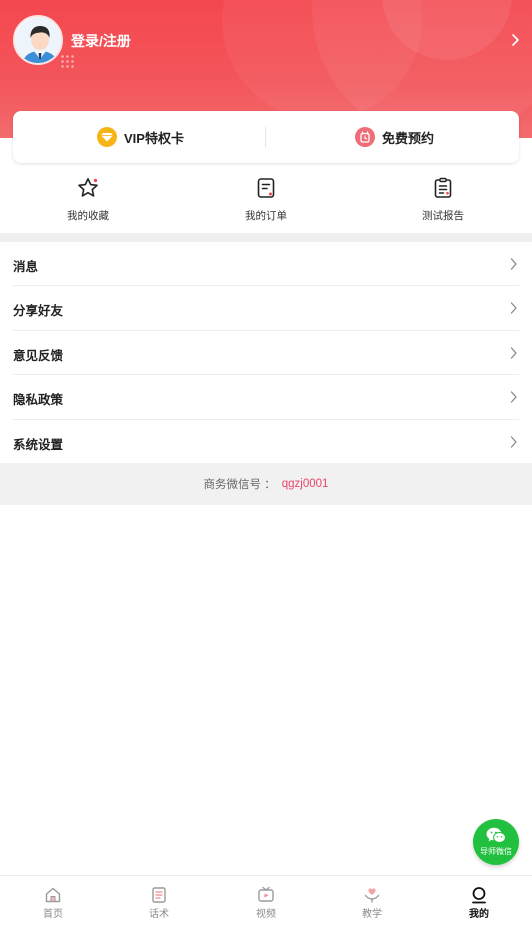 The height and width of the screenshot is (925, 532). I want to click on avatar, so click(38, 40).